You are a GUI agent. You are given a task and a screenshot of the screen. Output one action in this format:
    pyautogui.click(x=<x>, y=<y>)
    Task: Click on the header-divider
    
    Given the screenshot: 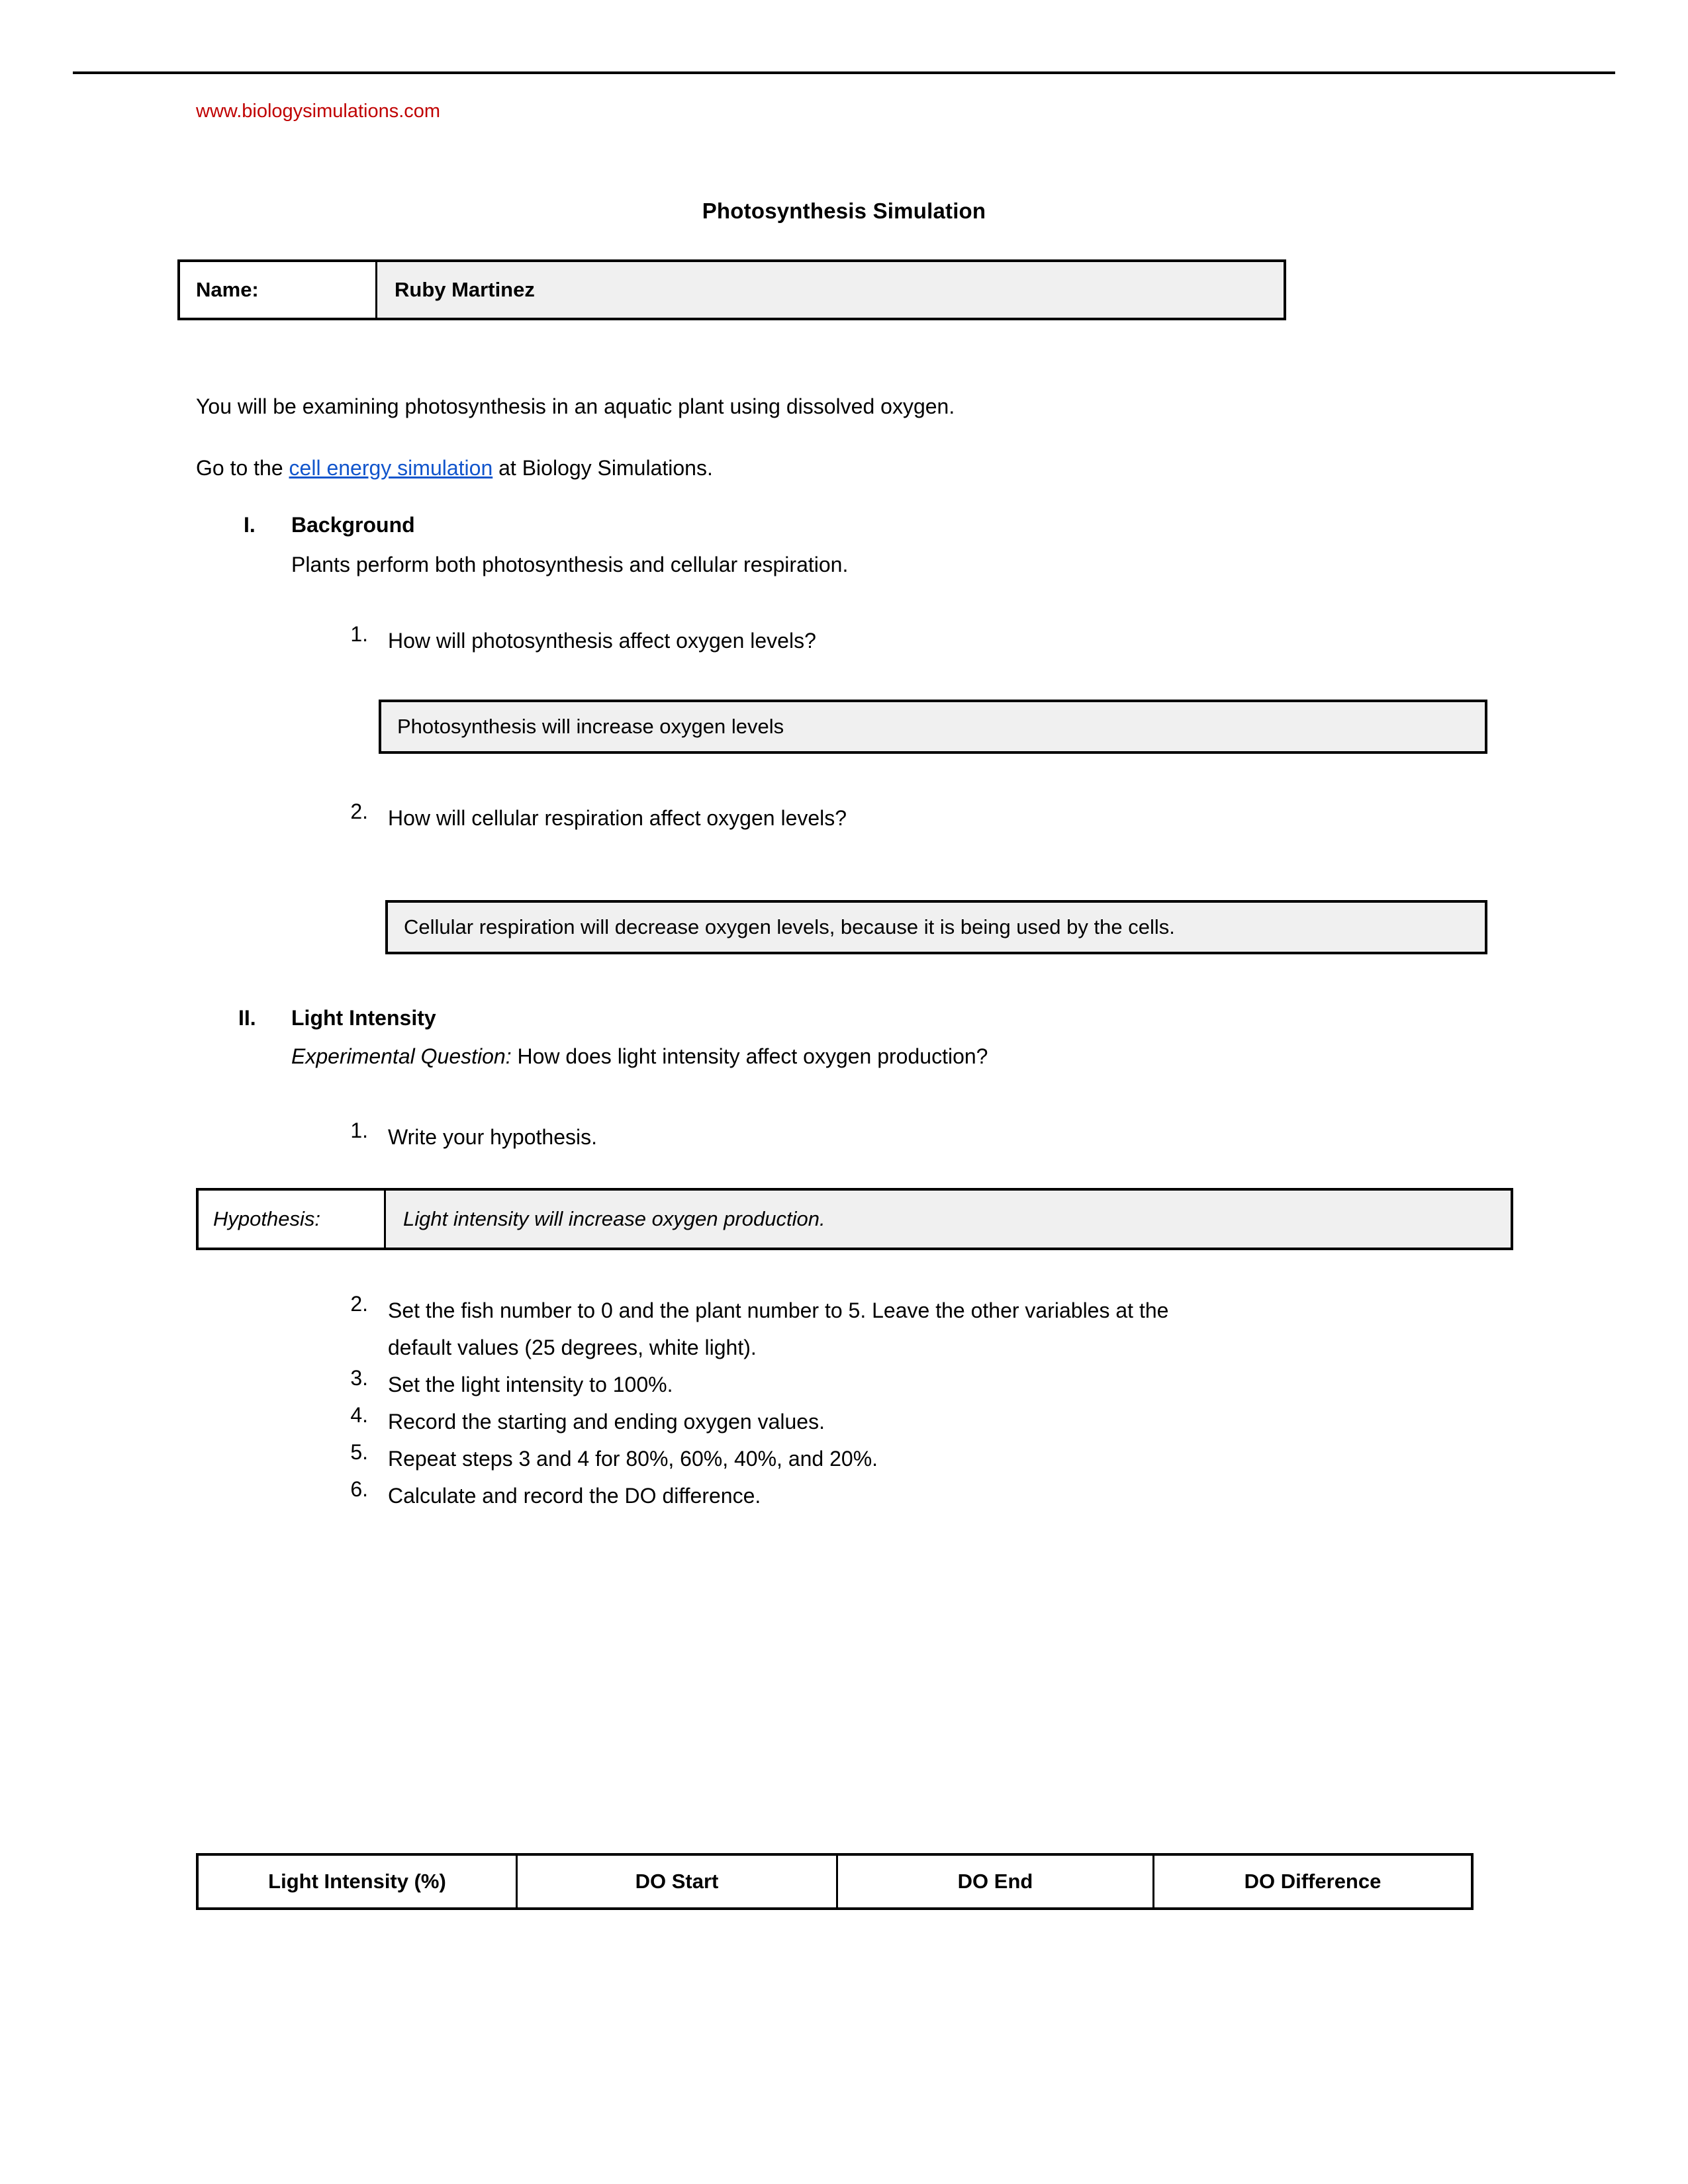 What is the action you would take?
    pyautogui.click(x=844, y=72)
    